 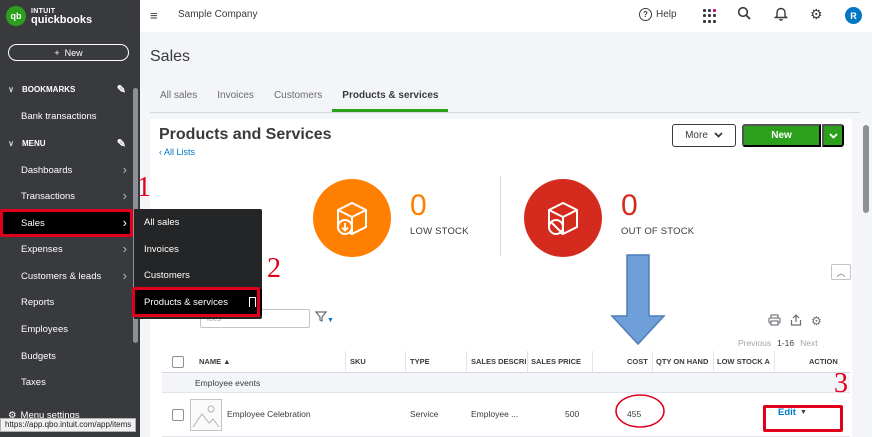 What do you see at coordinates (816, 321) in the screenshot?
I see `table-settings-gear-icon: ⚙` at bounding box center [816, 321].